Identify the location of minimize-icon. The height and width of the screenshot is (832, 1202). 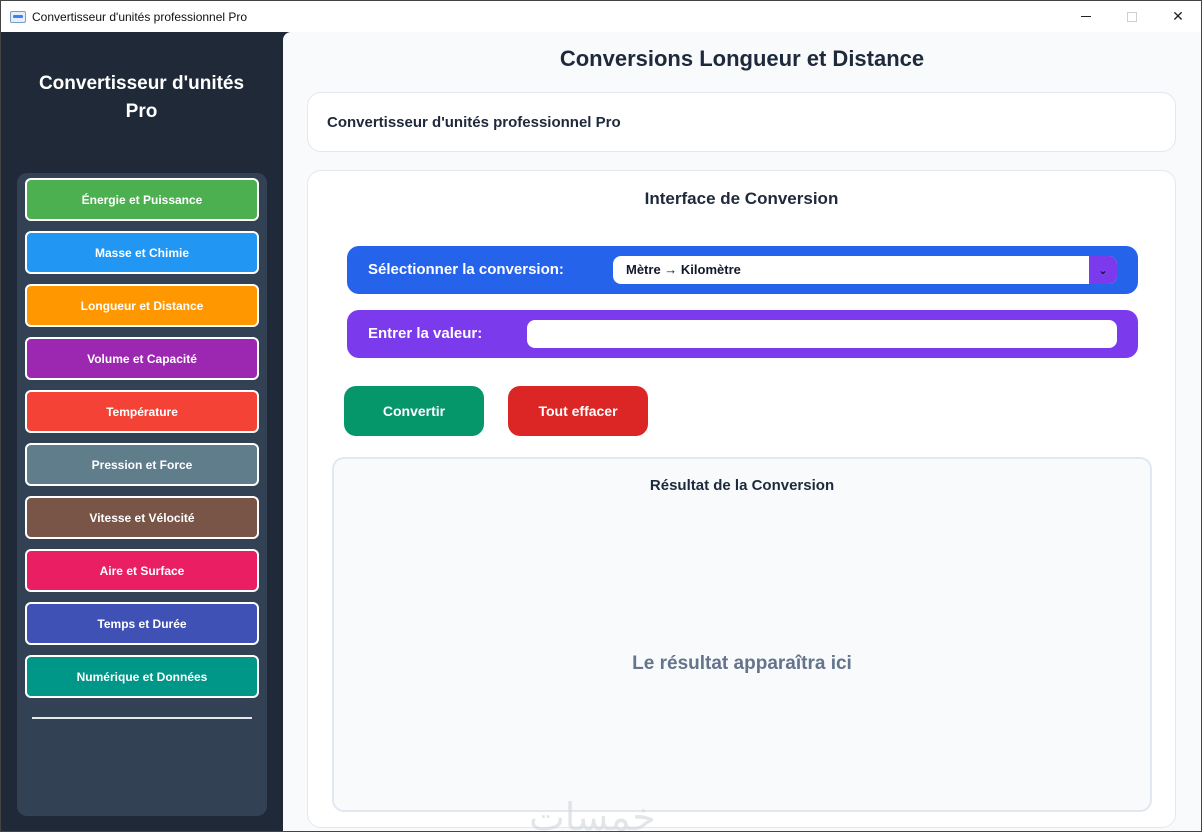
(1086, 16).